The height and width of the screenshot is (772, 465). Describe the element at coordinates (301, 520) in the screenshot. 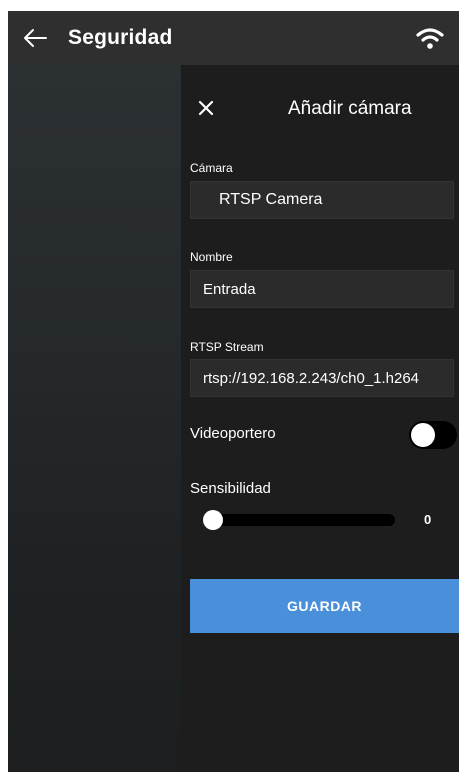

I see `sensitivity-slider-track` at that location.